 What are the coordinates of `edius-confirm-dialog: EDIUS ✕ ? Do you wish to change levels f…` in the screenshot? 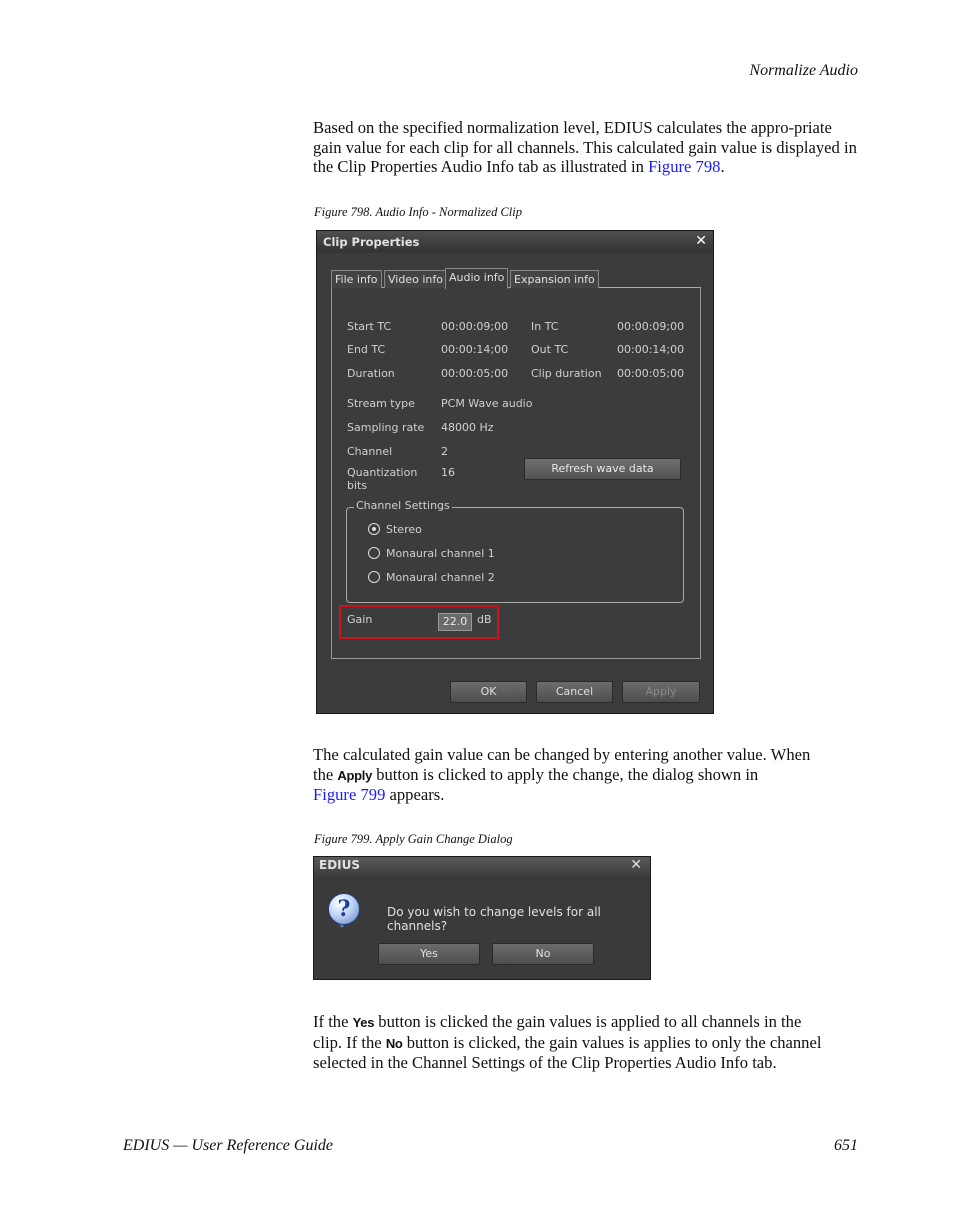 It's located at (482, 918).